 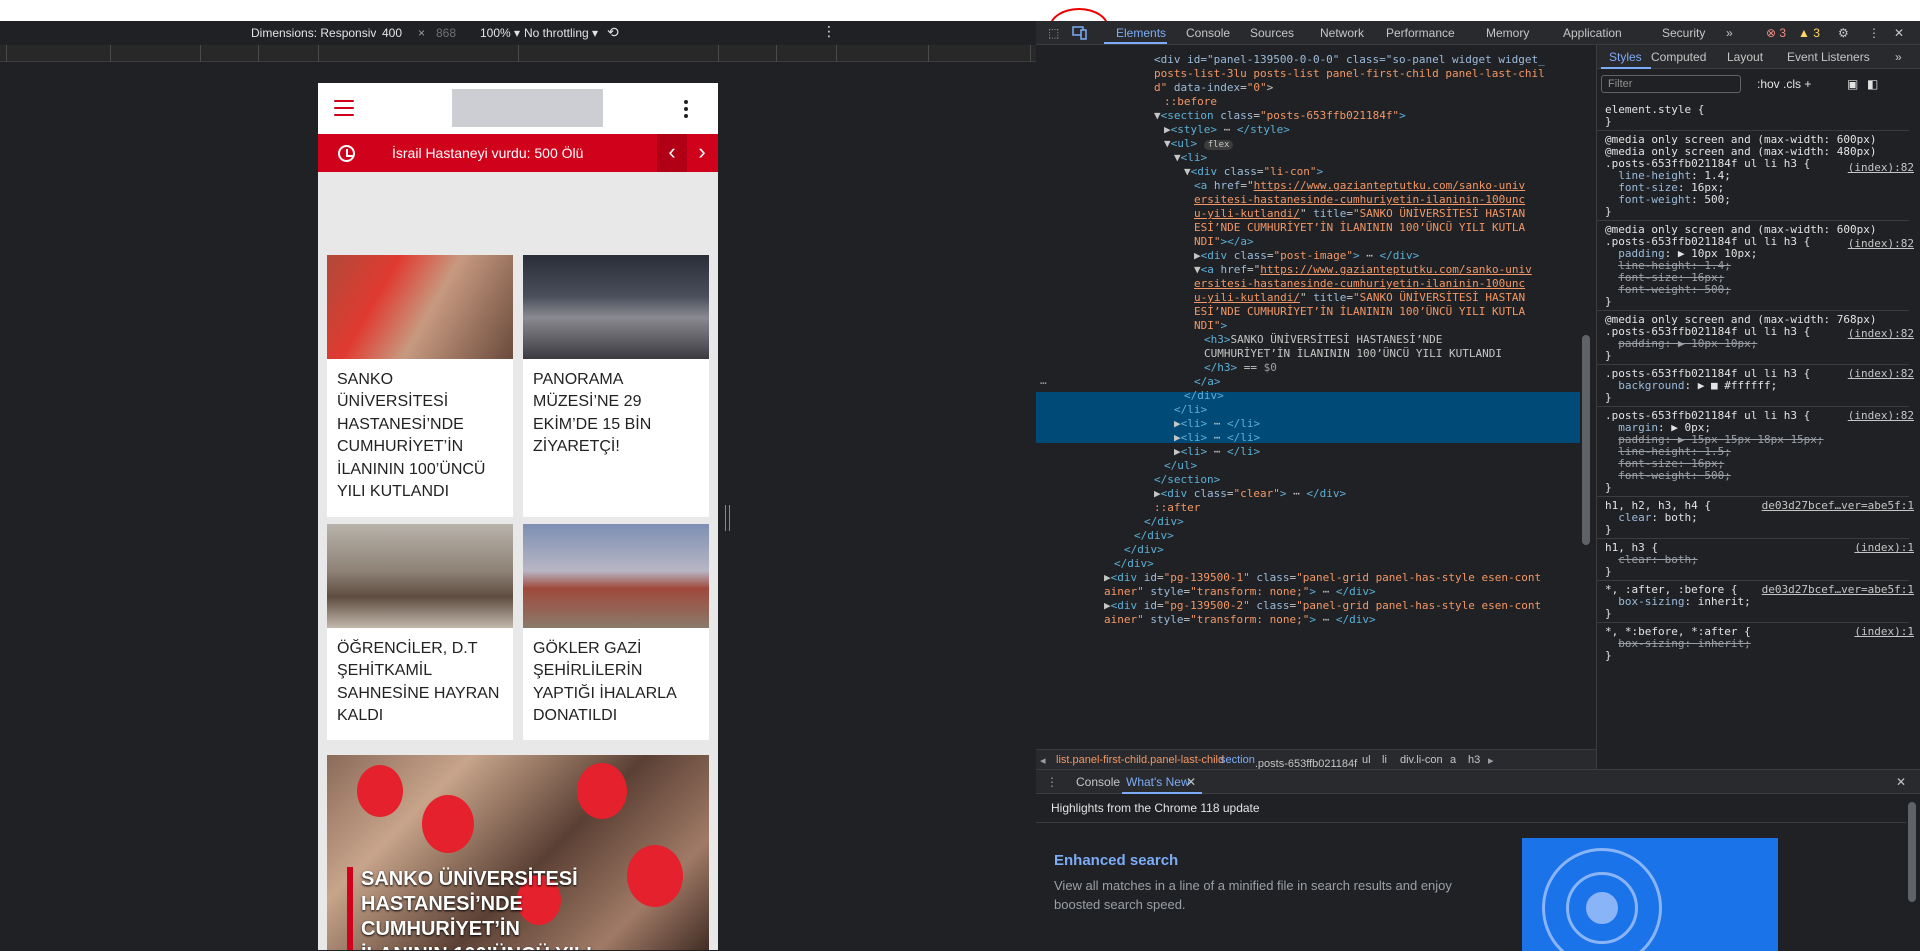 I want to click on dimensions-select: Dimensions: Responsive ▾, so click(x=321, y=33).